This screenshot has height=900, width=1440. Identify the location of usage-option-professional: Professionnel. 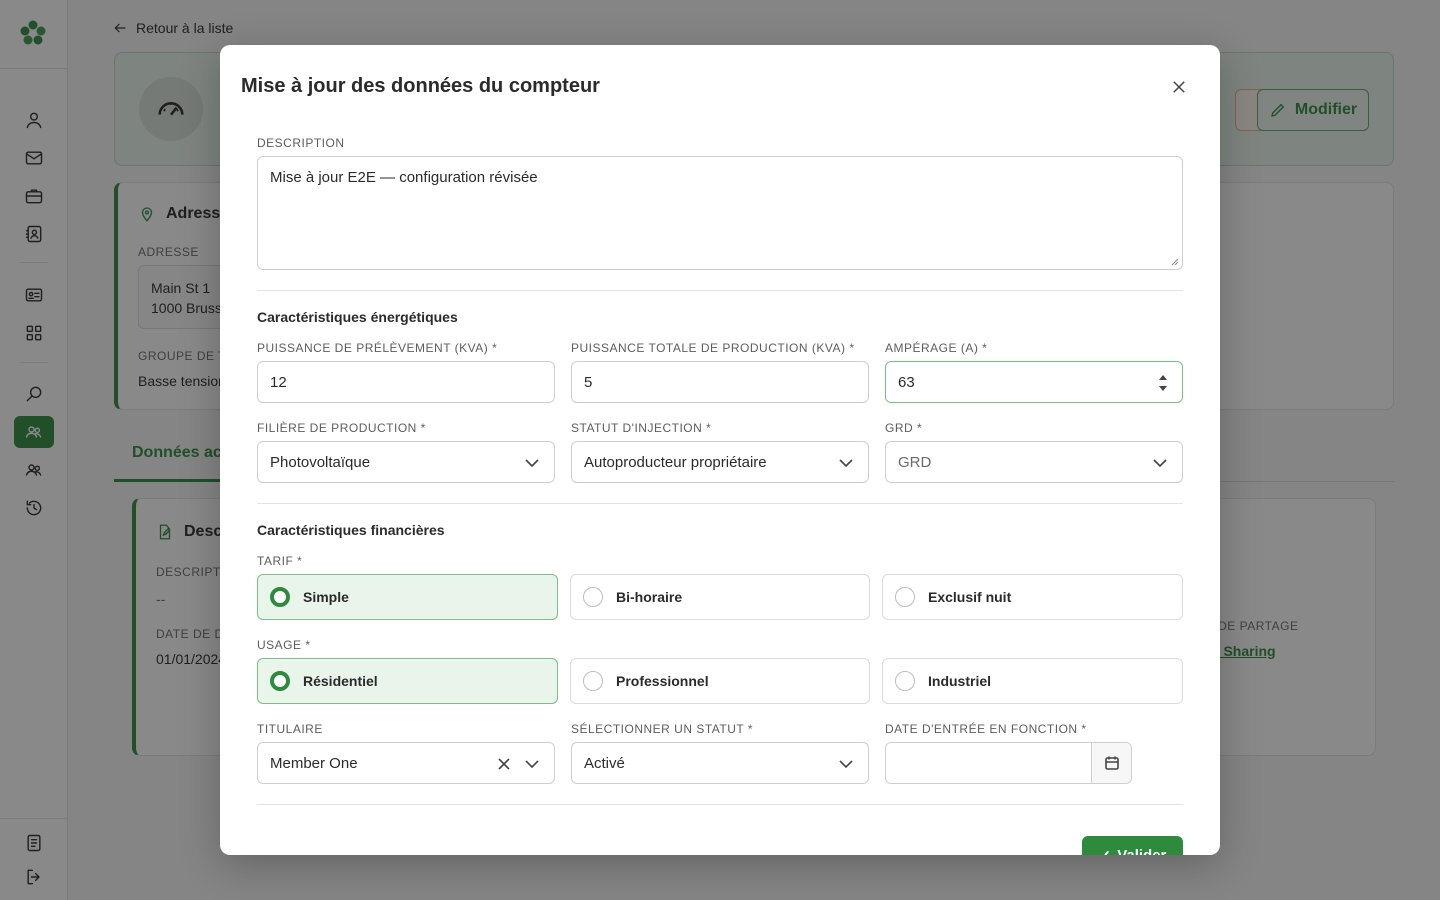
(720, 681).